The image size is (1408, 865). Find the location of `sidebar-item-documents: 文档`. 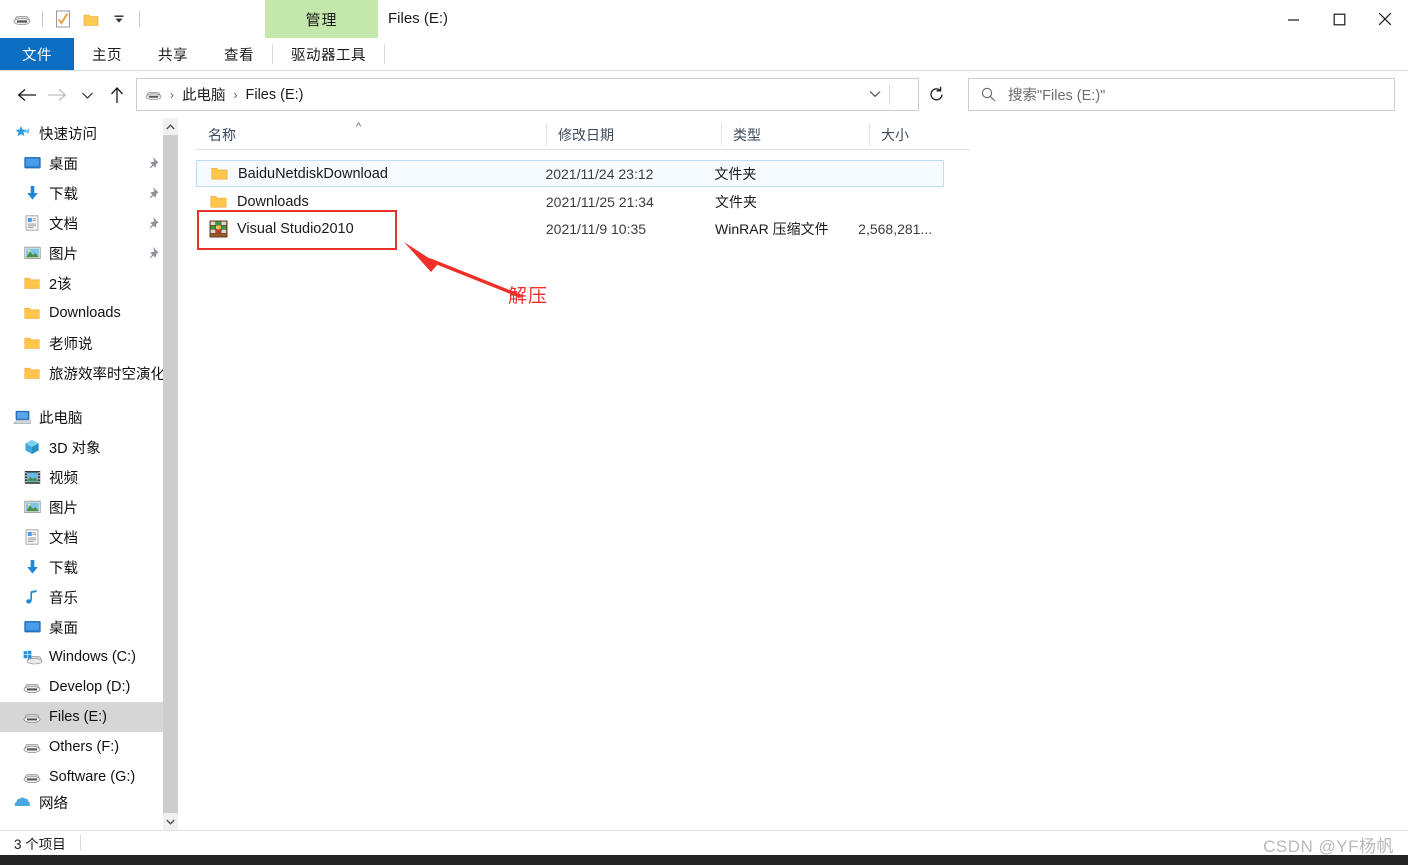

sidebar-item-documents: 文档 is located at coordinates (89, 537).